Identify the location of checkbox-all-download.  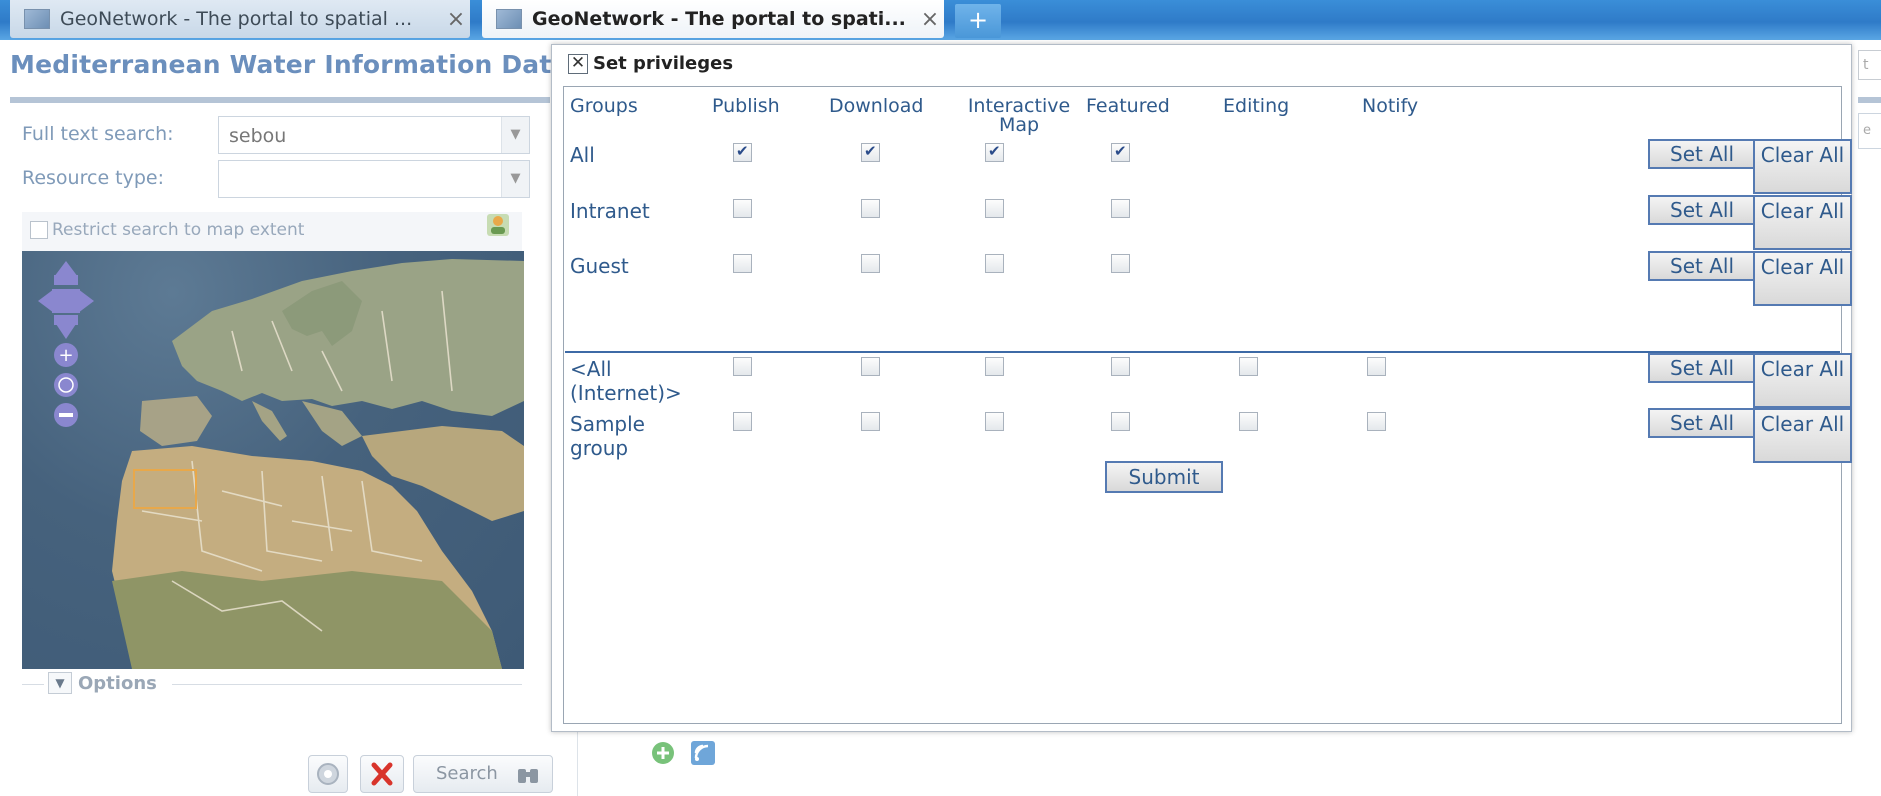
(870, 152).